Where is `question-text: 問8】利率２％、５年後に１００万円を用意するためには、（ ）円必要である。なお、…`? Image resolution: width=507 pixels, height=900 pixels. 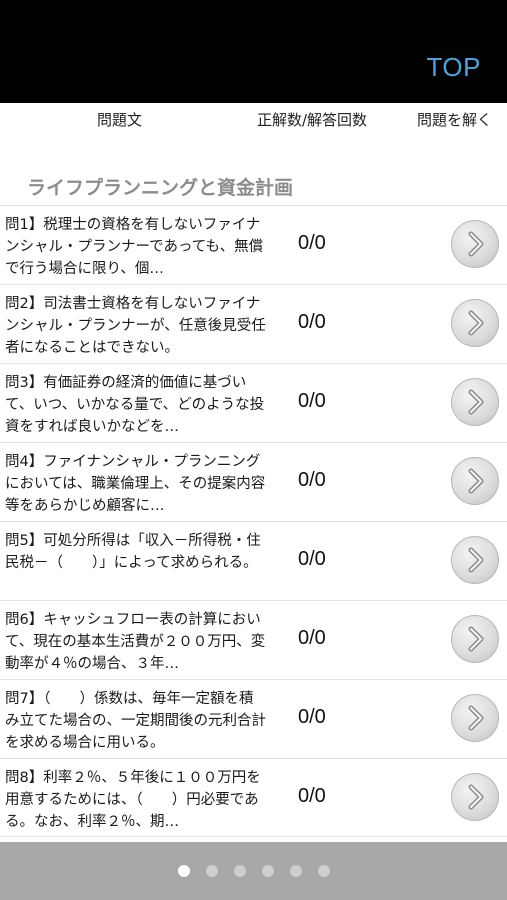 question-text: 問8】利率２％、５年後に１００万円を用意するためには、（ ）円必要である。なお、… is located at coordinates (133, 800).